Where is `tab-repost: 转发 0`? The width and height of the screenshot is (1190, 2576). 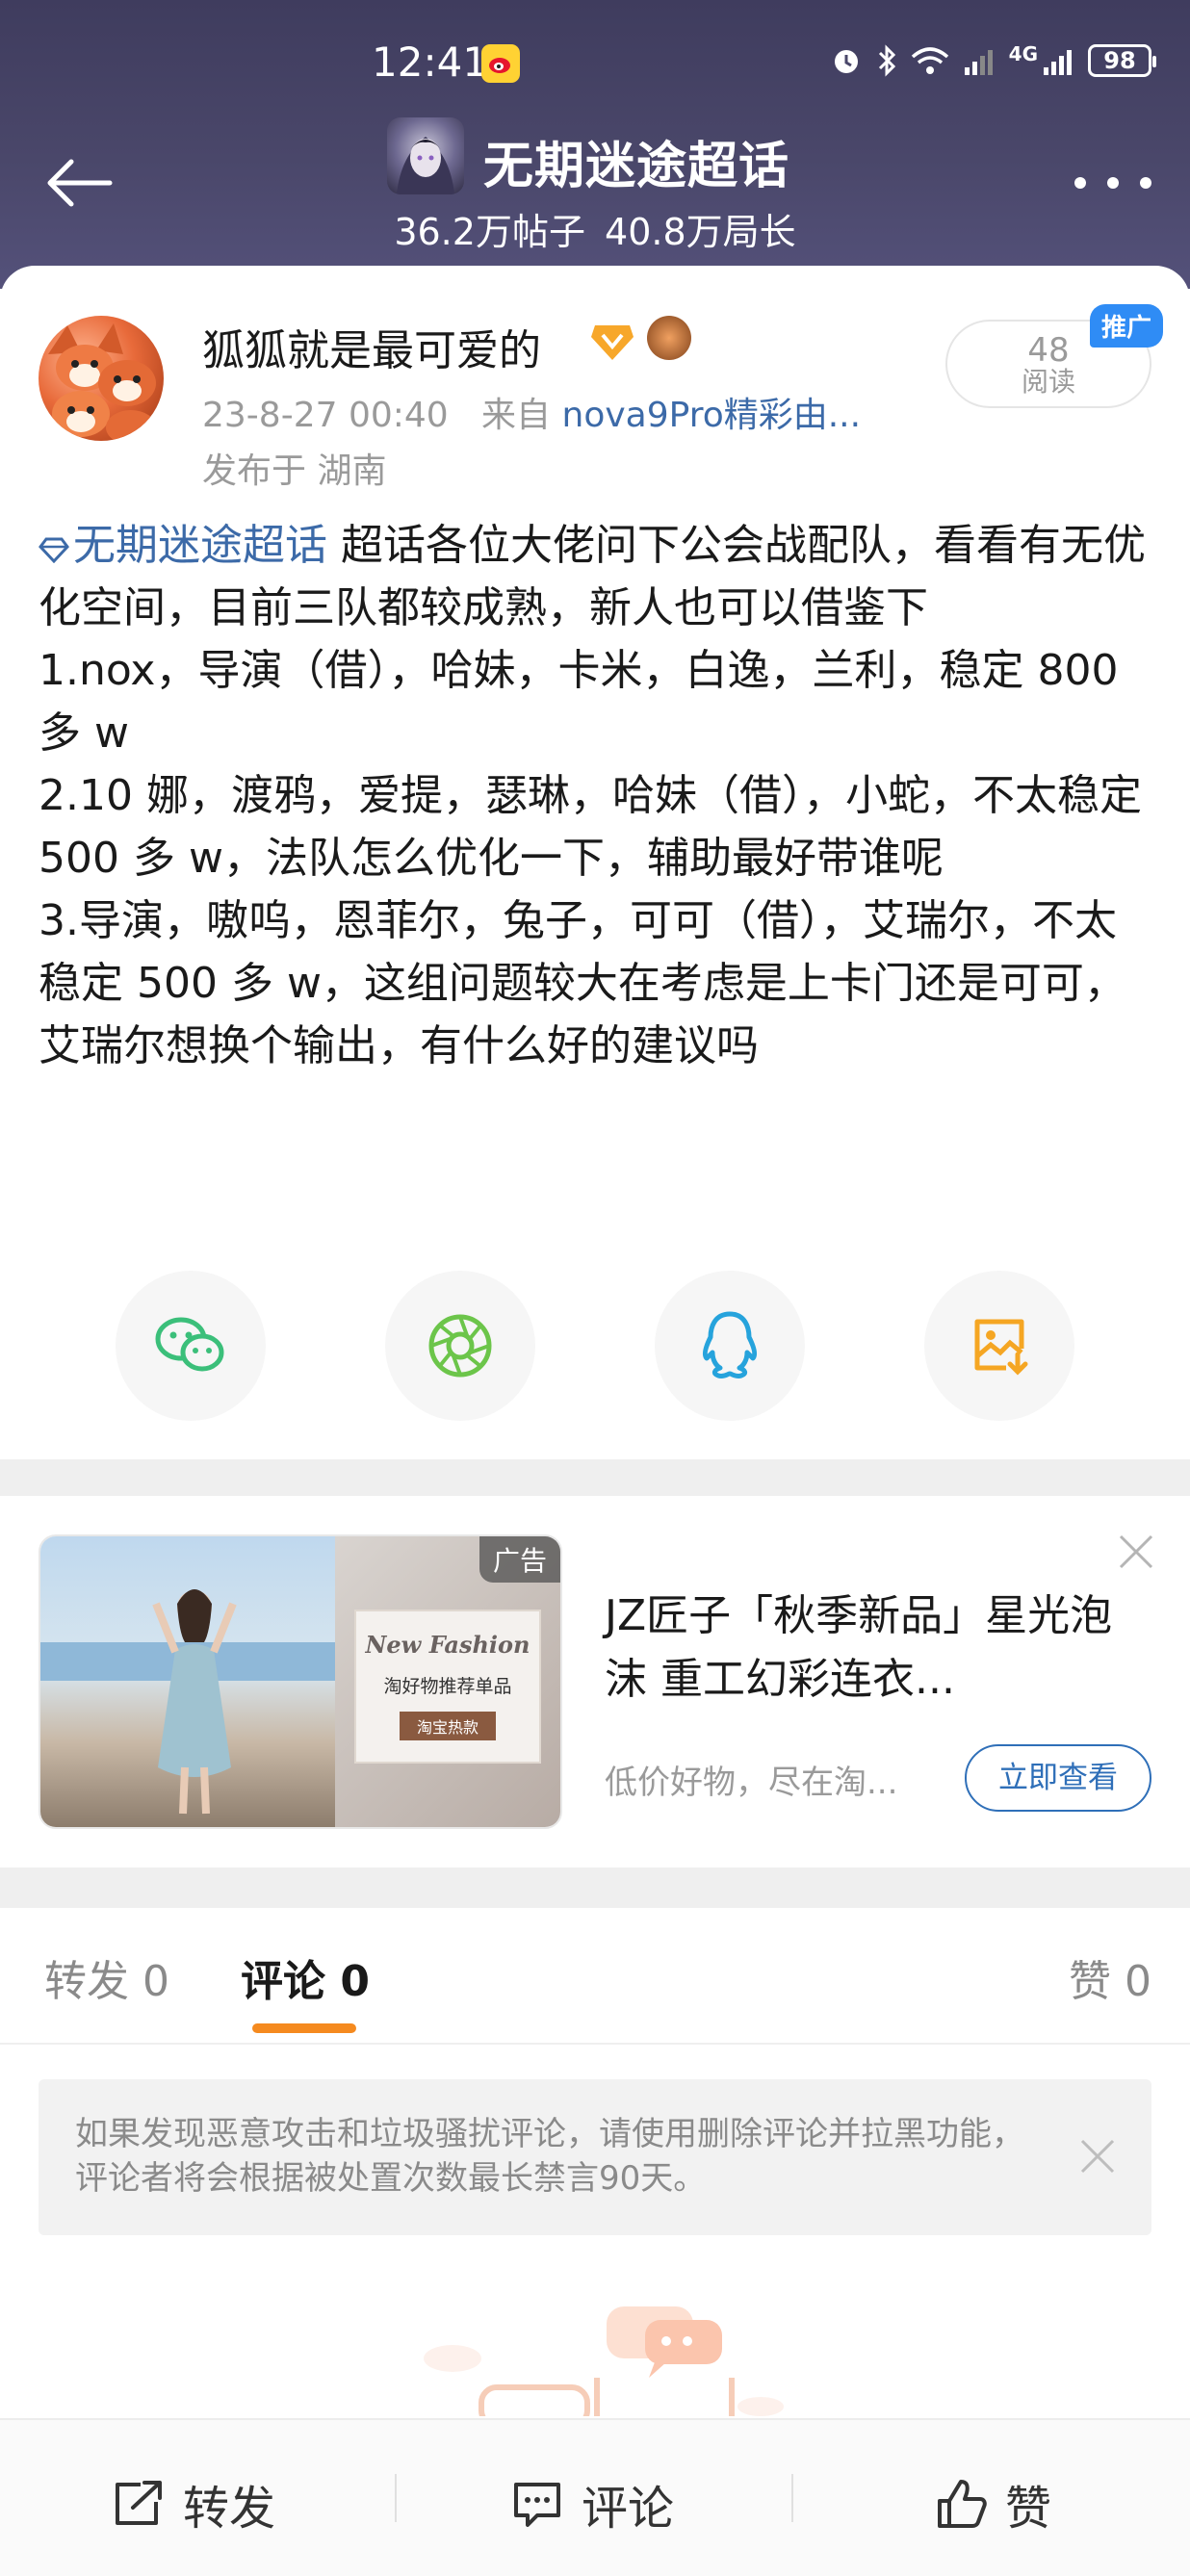
tab-repost: 转发 0 is located at coordinates (107, 1977).